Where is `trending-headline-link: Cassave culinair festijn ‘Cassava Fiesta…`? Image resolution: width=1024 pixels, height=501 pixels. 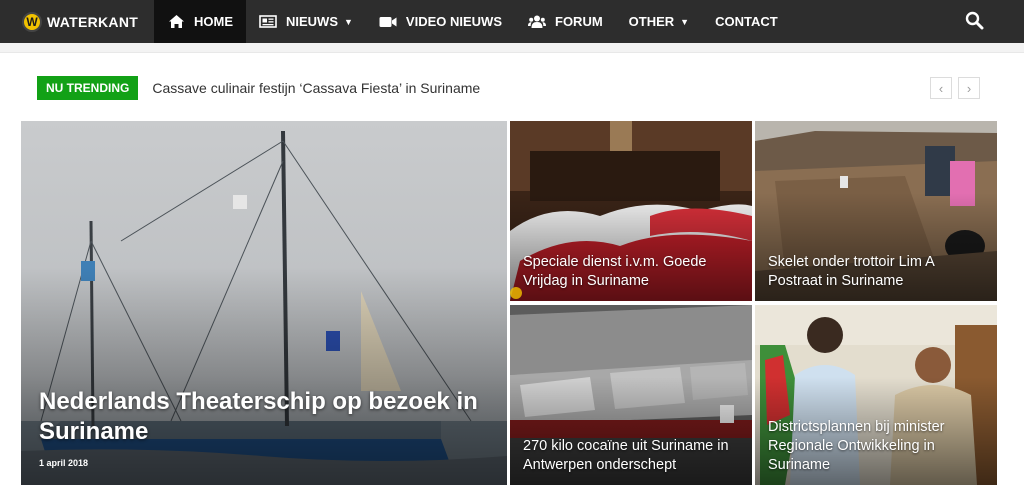
trending-headline-link: Cassave culinair festijn ‘Cassava Fiesta… is located at coordinates (316, 88).